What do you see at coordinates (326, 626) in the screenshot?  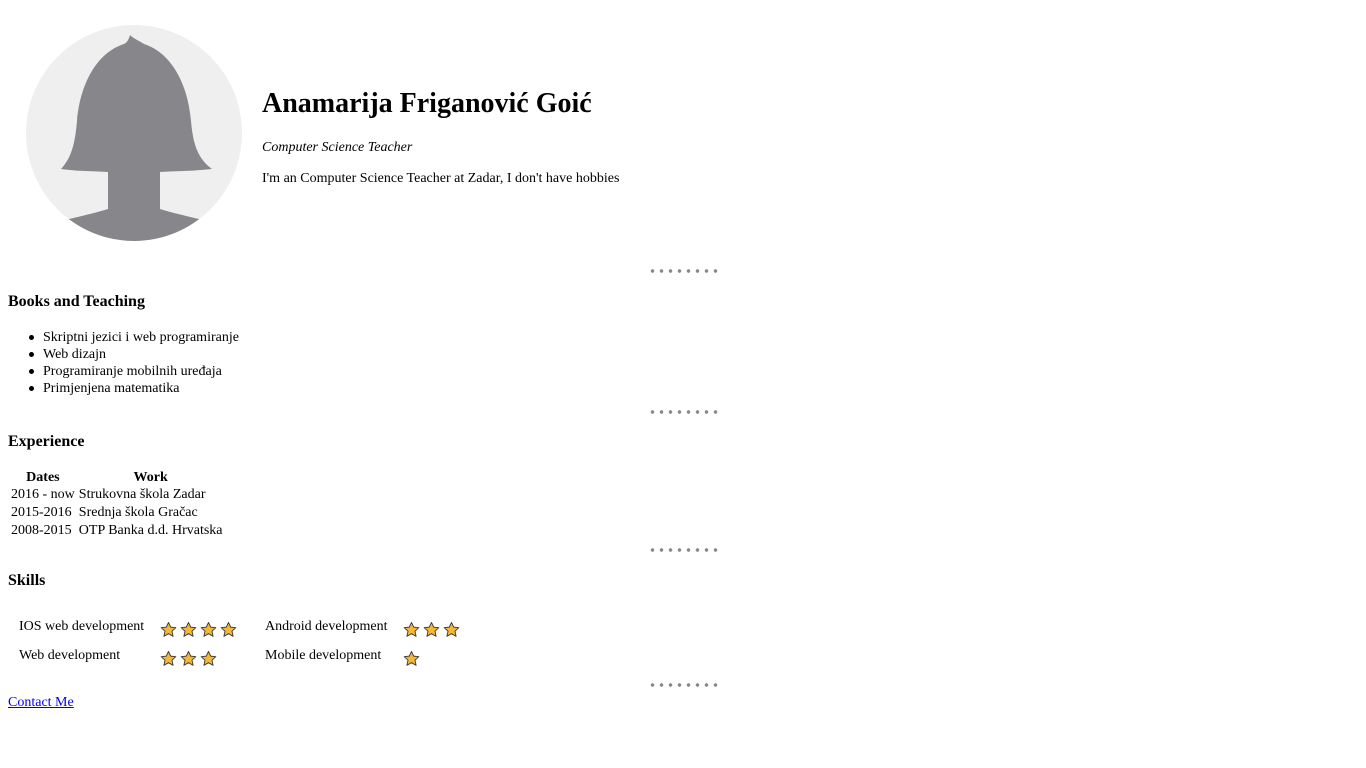 I see `skill-label: Android development` at bounding box center [326, 626].